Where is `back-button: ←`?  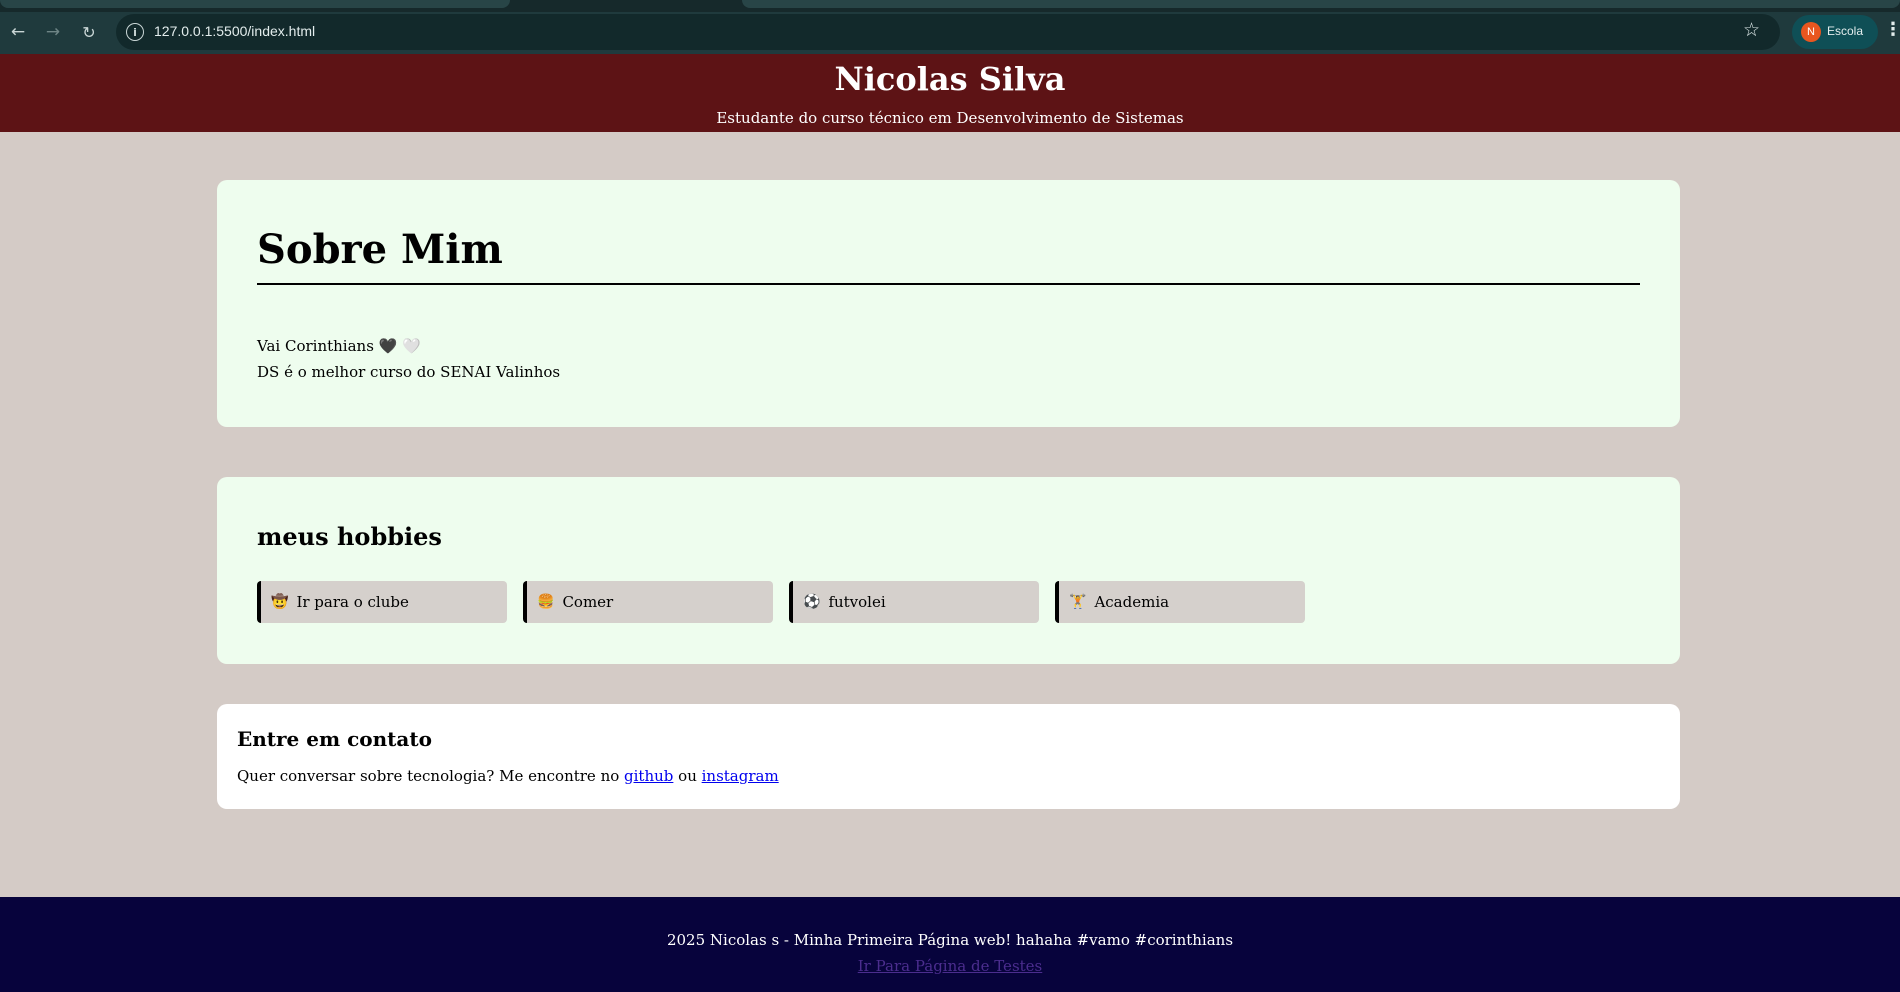
back-button: ← is located at coordinates (18, 32).